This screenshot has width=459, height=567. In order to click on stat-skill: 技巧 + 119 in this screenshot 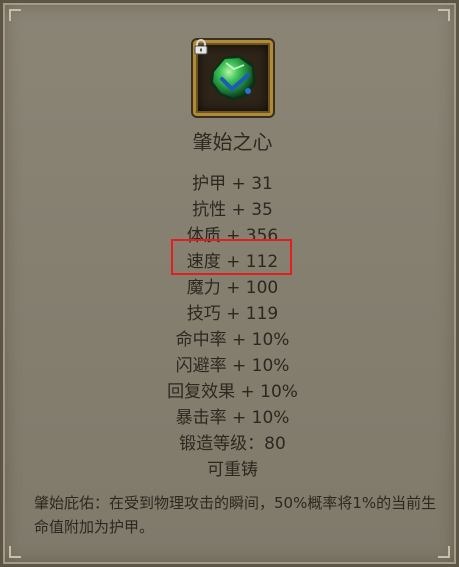, I will do `click(232, 314)`.